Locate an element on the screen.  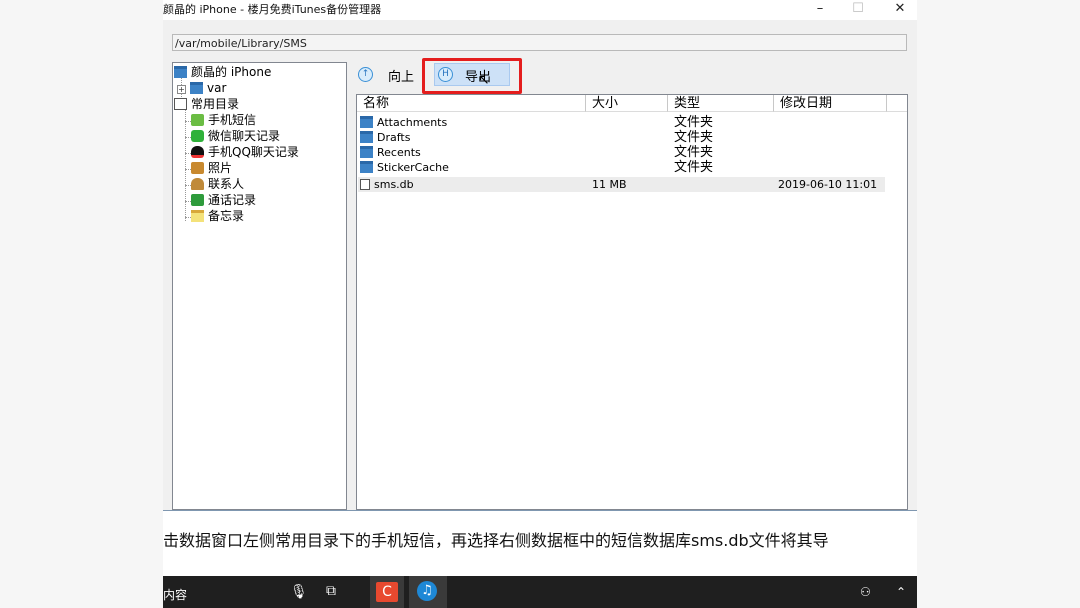
taskbar-app-itunes: ♫ is located at coordinates (428, 592).